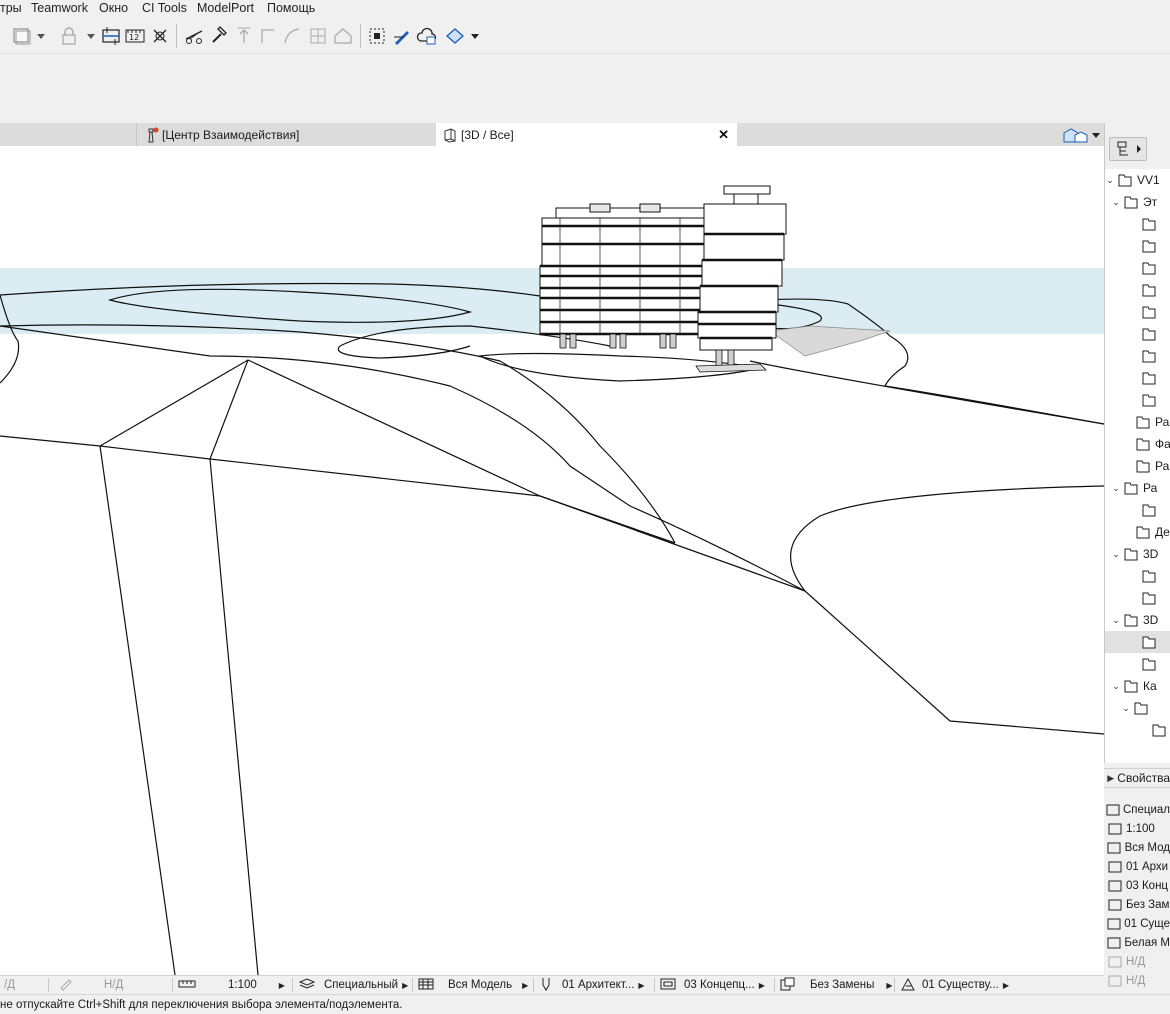  What do you see at coordinates (194, 36) in the screenshot?
I see `trim-tool-icon` at bounding box center [194, 36].